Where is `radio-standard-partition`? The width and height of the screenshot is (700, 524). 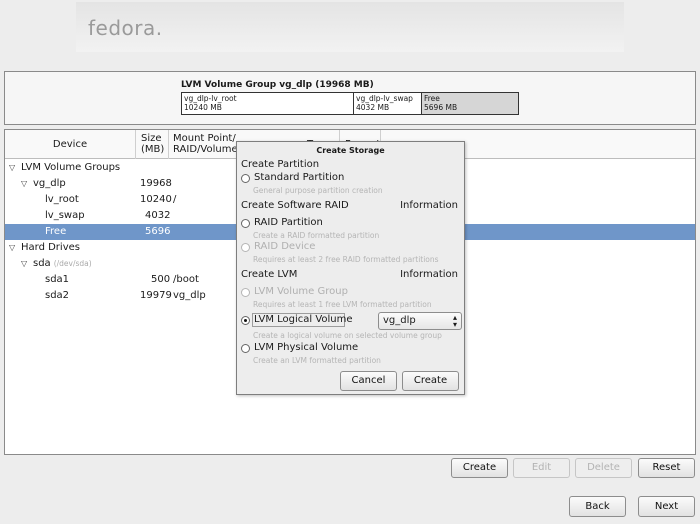
radio-standard-partition is located at coordinates (245, 178).